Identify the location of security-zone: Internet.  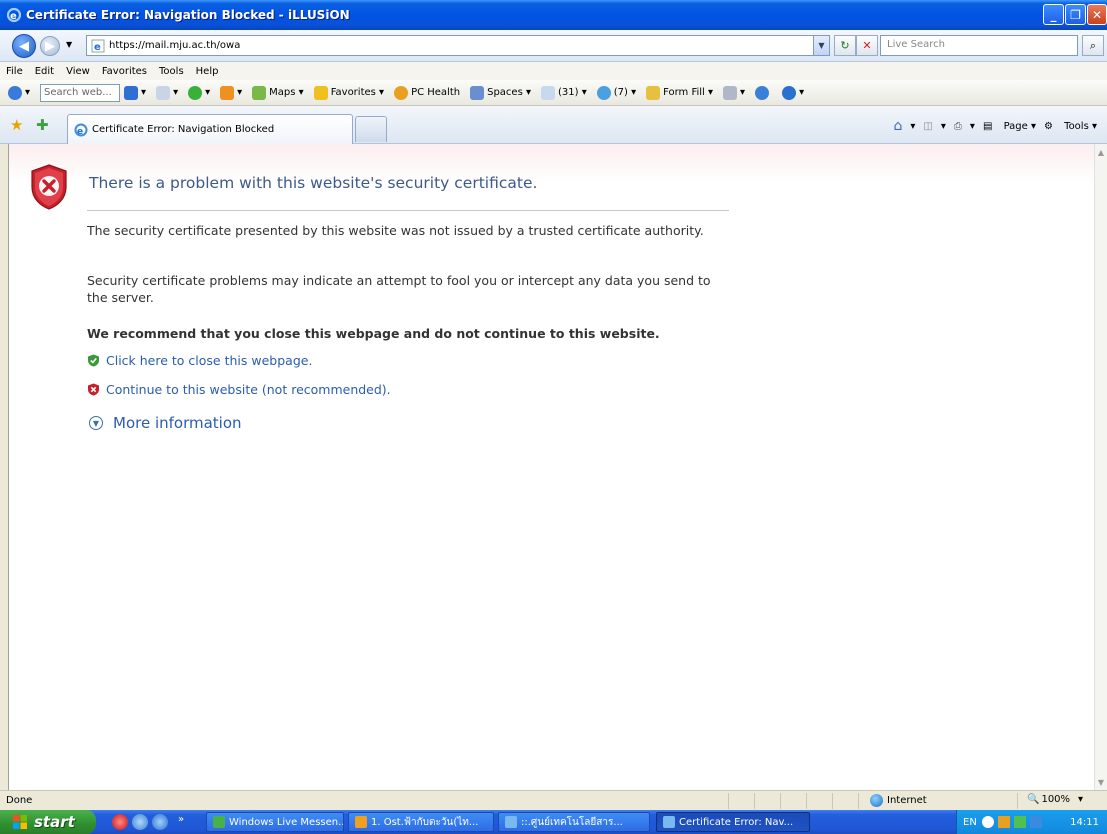
(898, 800).